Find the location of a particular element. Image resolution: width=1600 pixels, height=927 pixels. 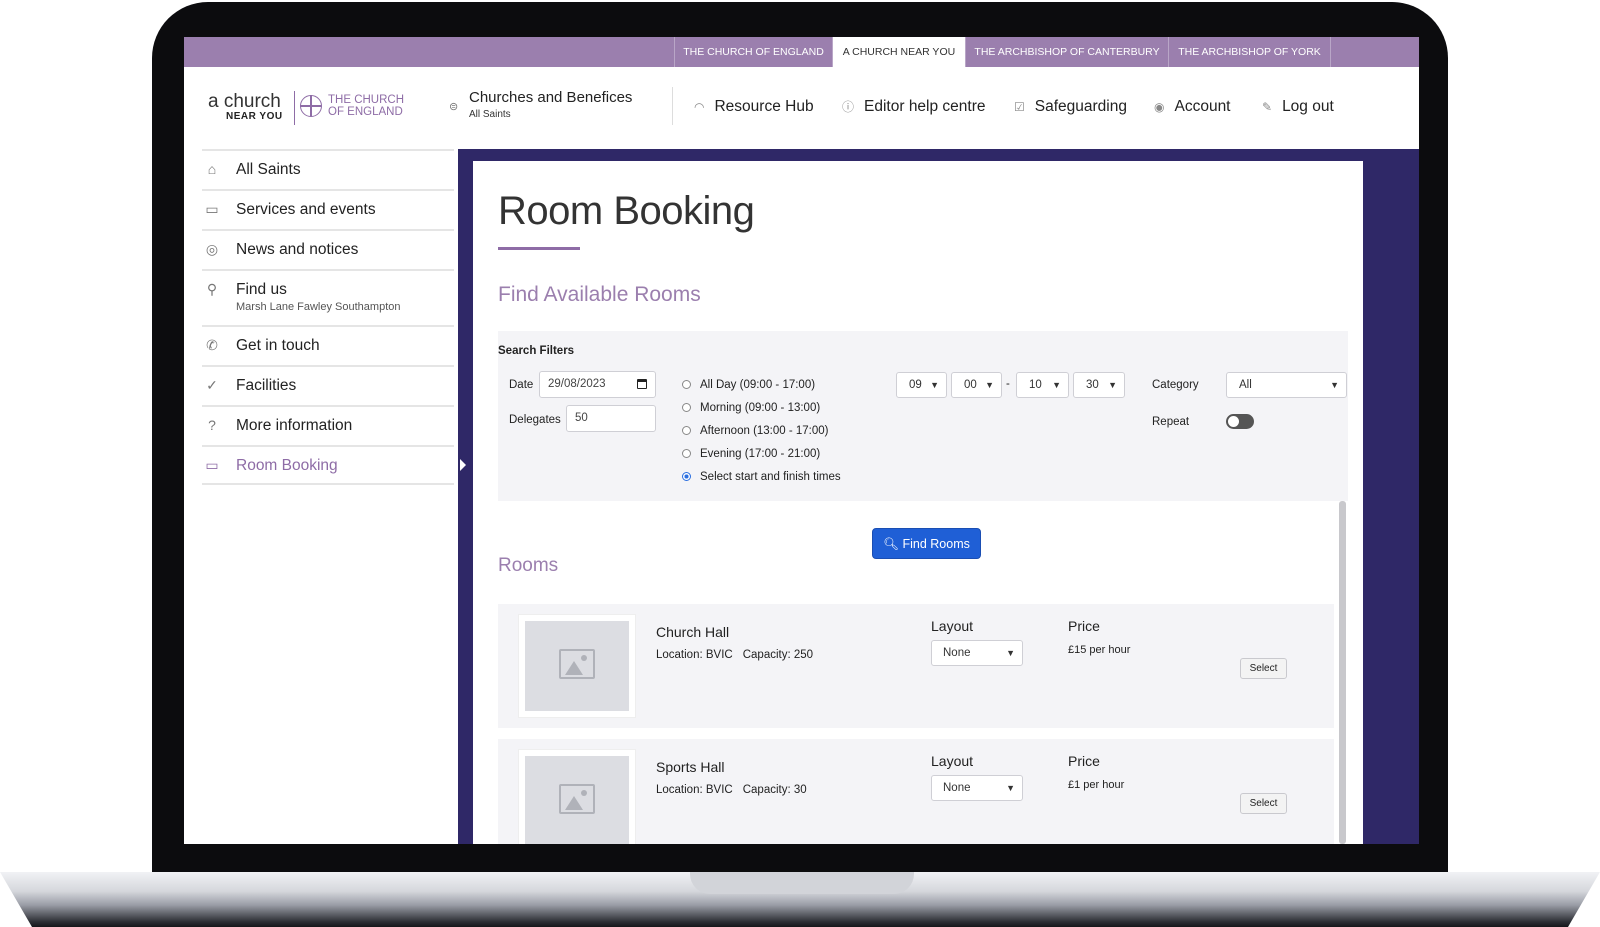

delegates-input: 50 is located at coordinates (611, 418).